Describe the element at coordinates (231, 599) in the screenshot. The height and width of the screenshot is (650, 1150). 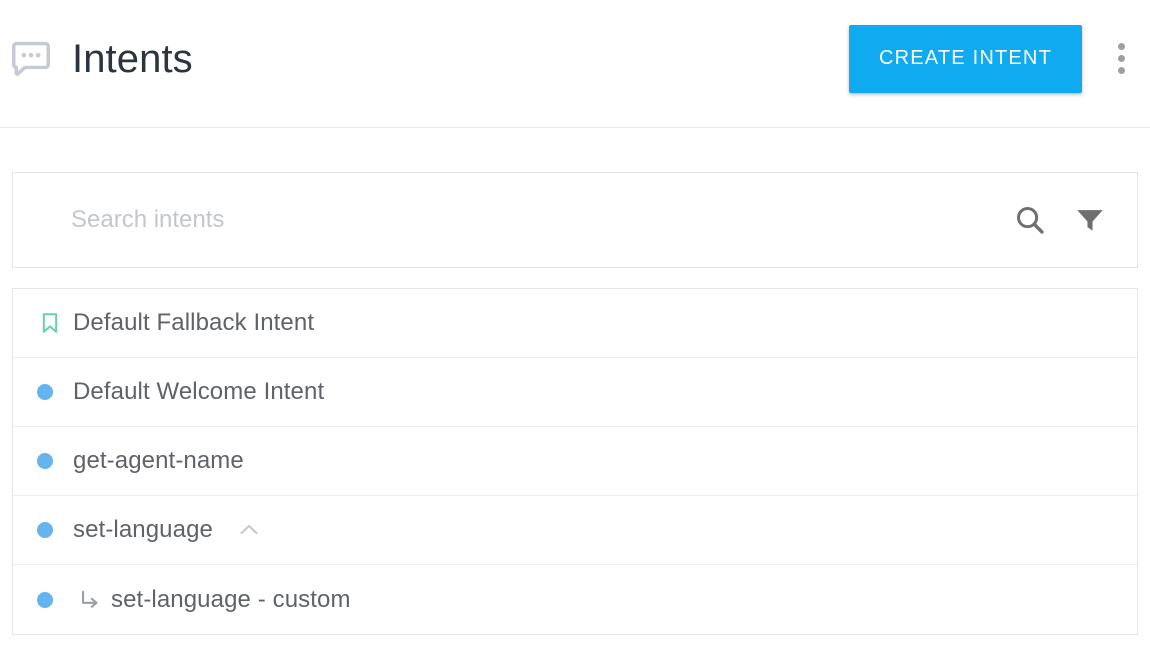
I see `intent-name: set-language - custom` at that location.